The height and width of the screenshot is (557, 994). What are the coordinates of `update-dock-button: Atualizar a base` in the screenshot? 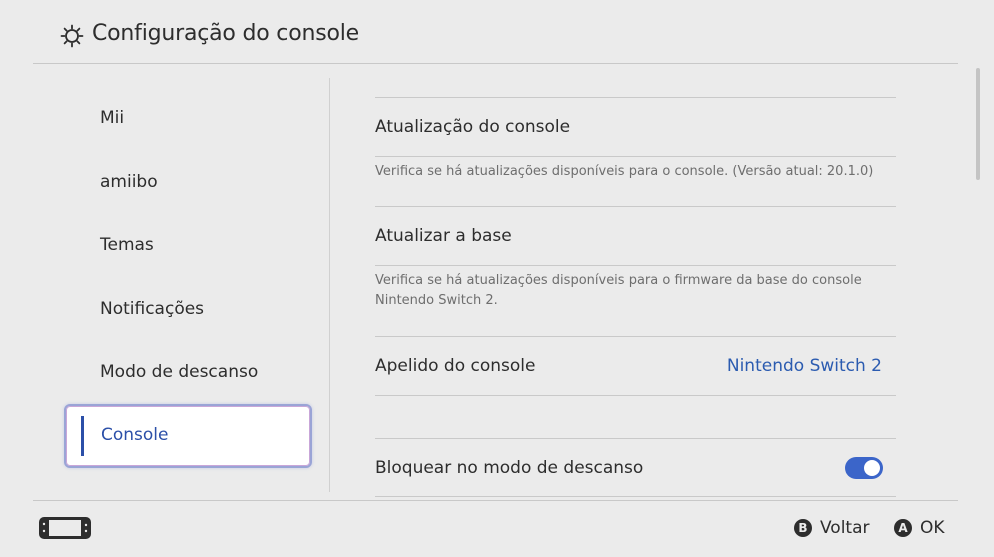 It's located at (443, 236).